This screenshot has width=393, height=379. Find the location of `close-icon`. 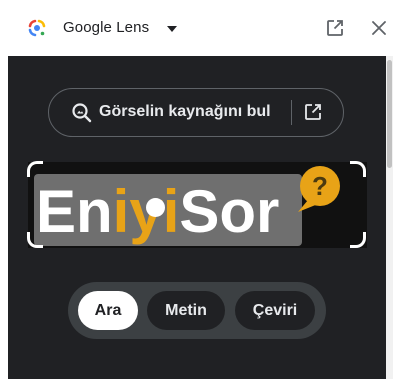

close-icon is located at coordinates (379, 28).